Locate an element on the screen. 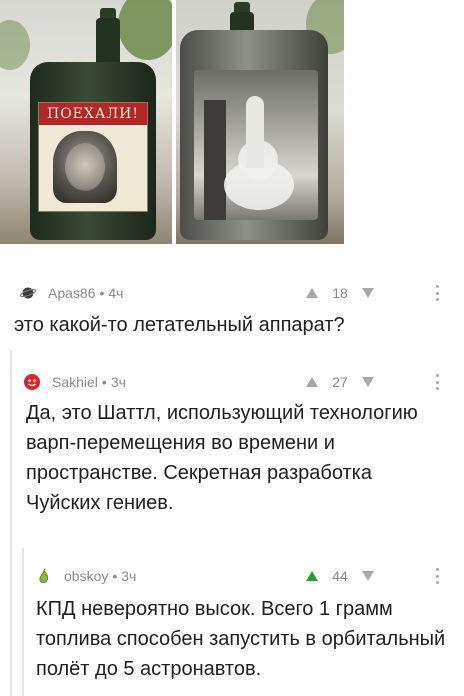  comment-1-votes: 18 is located at coordinates (340, 293).